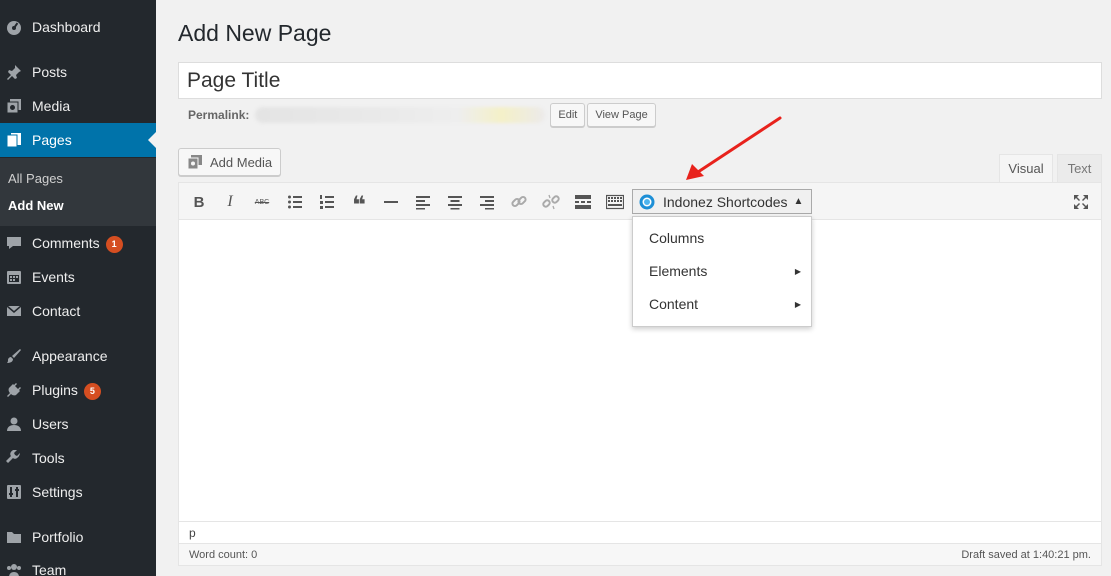  What do you see at coordinates (14, 492) in the screenshot?
I see `settings-icon` at bounding box center [14, 492].